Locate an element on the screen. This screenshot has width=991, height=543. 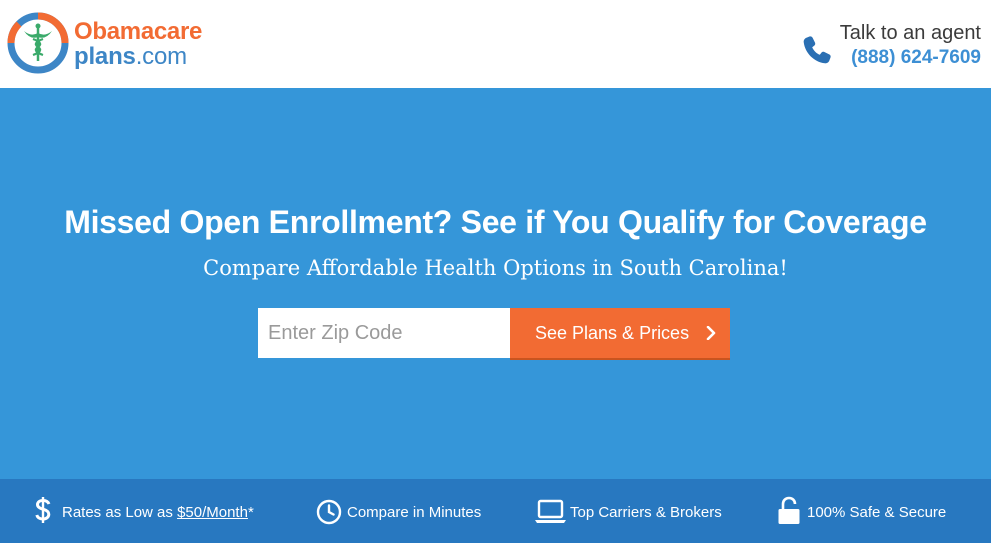
logo-text-dotcom: .com is located at coordinates (161, 56).